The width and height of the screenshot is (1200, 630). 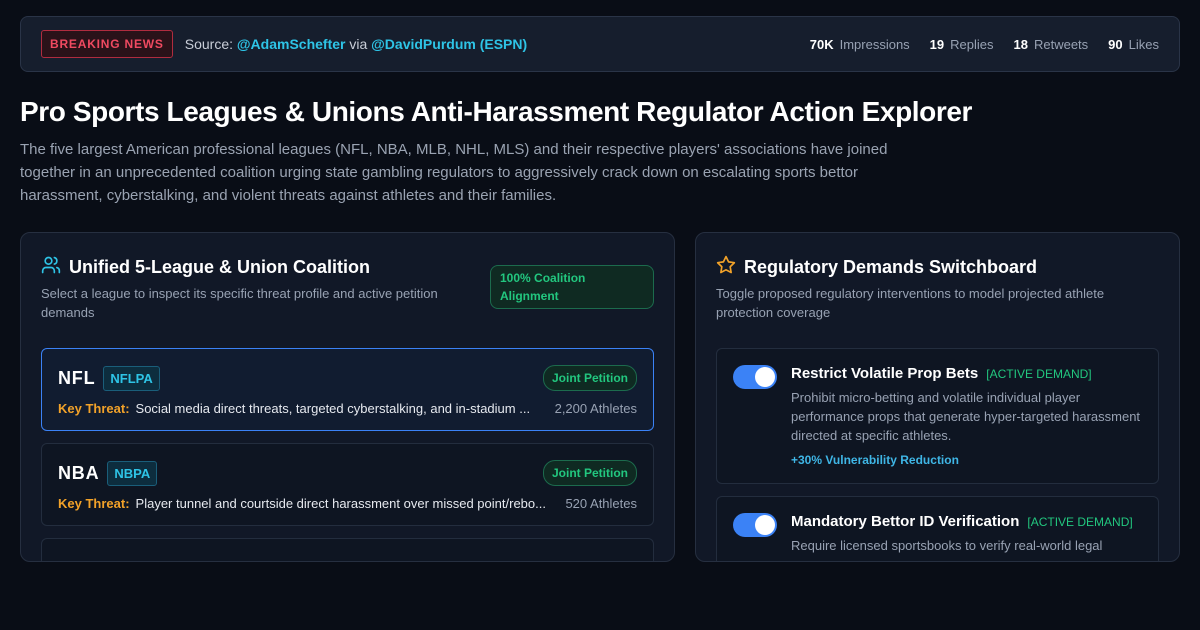 I want to click on demands-panel-title: Regulatory Demands Switchboard, so click(x=891, y=267).